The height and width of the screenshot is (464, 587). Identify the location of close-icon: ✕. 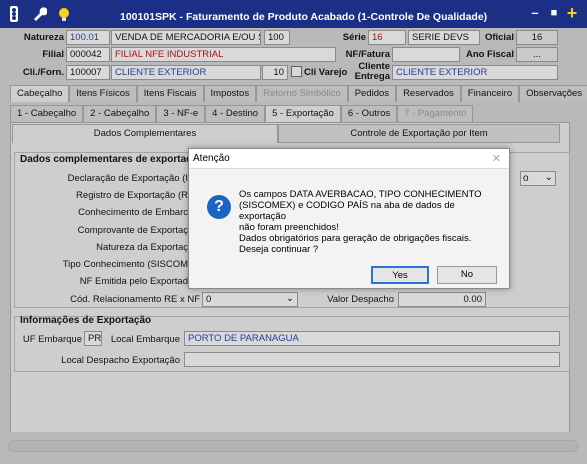
(496, 158).